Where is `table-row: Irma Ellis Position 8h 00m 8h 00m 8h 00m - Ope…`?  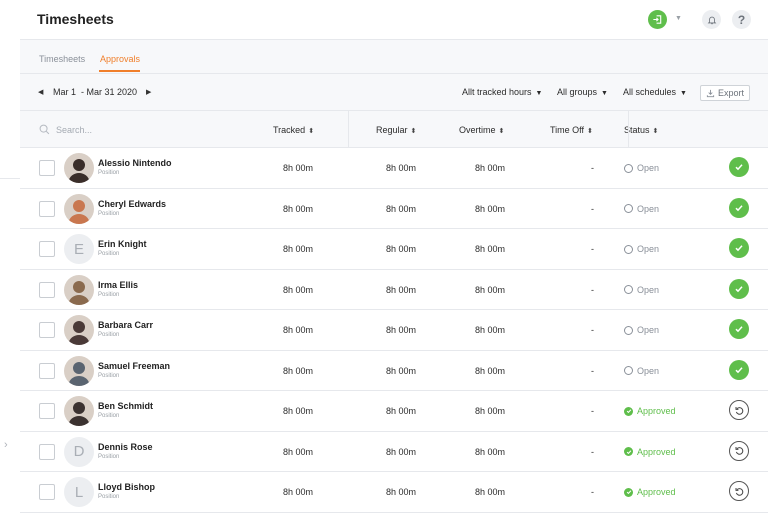
table-row: Irma Ellis Position 8h 00m 8h 00m 8h 00m - Ope… is located at coordinates (394, 289).